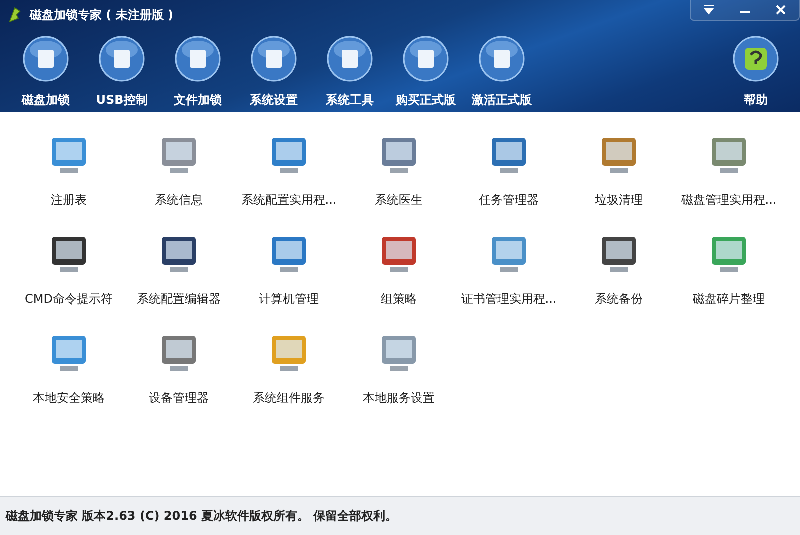 The image size is (800, 535). Describe the element at coordinates (179, 269) in the screenshot. I see `tool-shortcut: 系统配置编辑器` at that location.